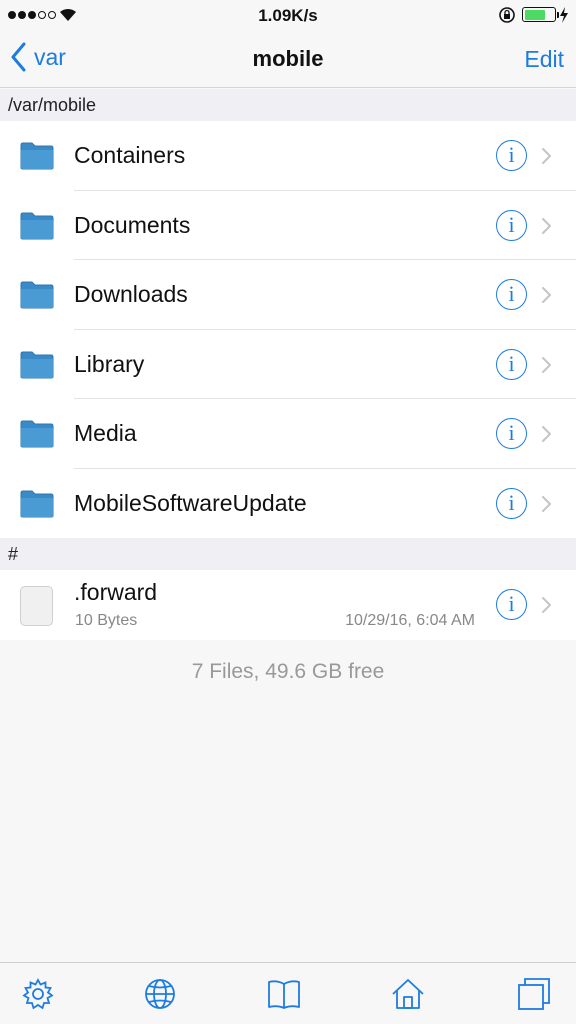  Describe the element at coordinates (288, 434) in the screenshot. I see `folder-row-media: Media i` at that location.